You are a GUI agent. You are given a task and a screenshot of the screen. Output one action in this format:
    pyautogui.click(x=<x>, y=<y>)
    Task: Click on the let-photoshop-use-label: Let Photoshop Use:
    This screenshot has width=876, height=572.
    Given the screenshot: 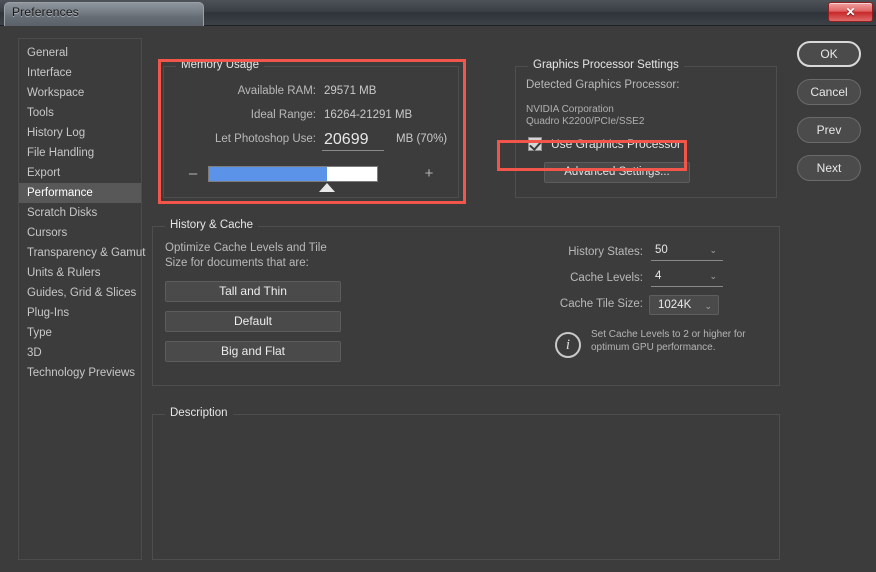 What is the action you would take?
    pyautogui.click(x=265, y=139)
    